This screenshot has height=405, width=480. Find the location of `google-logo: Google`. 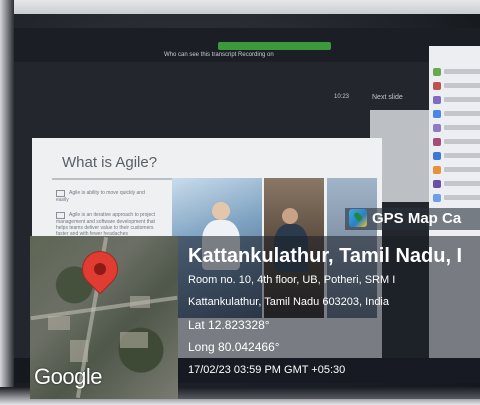

google-logo: Google is located at coordinates (68, 376).